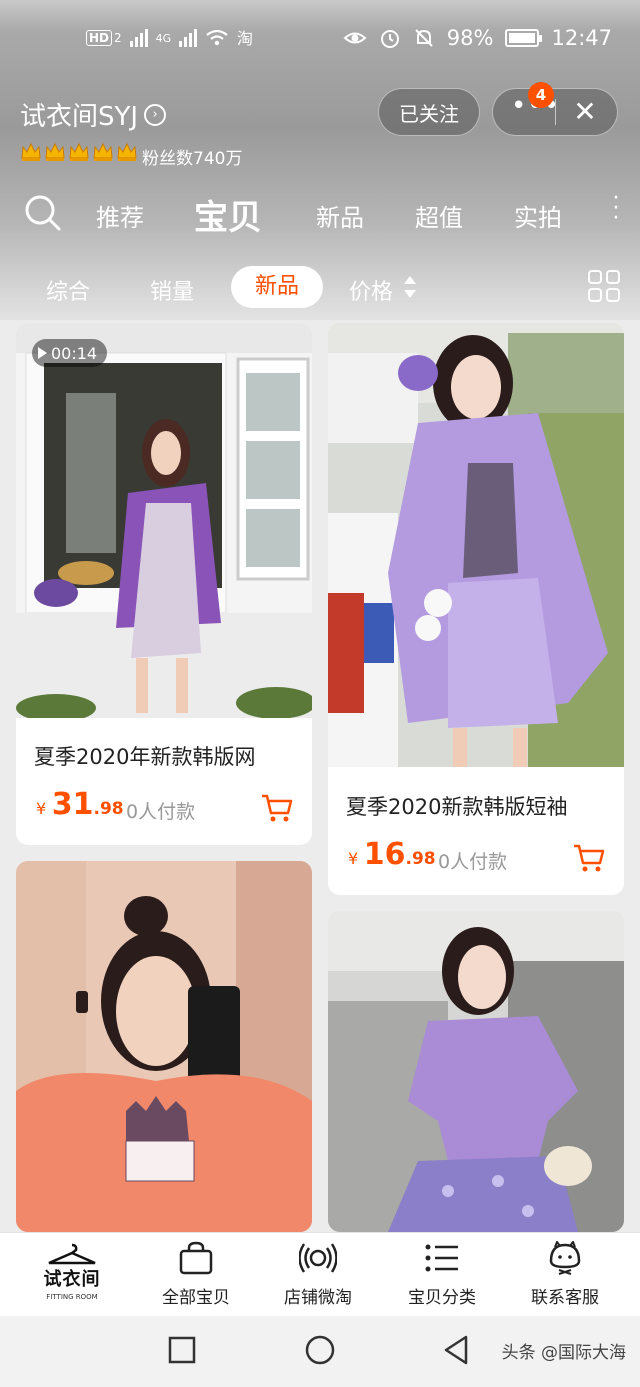 The height and width of the screenshot is (1387, 640). I want to click on tab-new: 新品, so click(340, 215).